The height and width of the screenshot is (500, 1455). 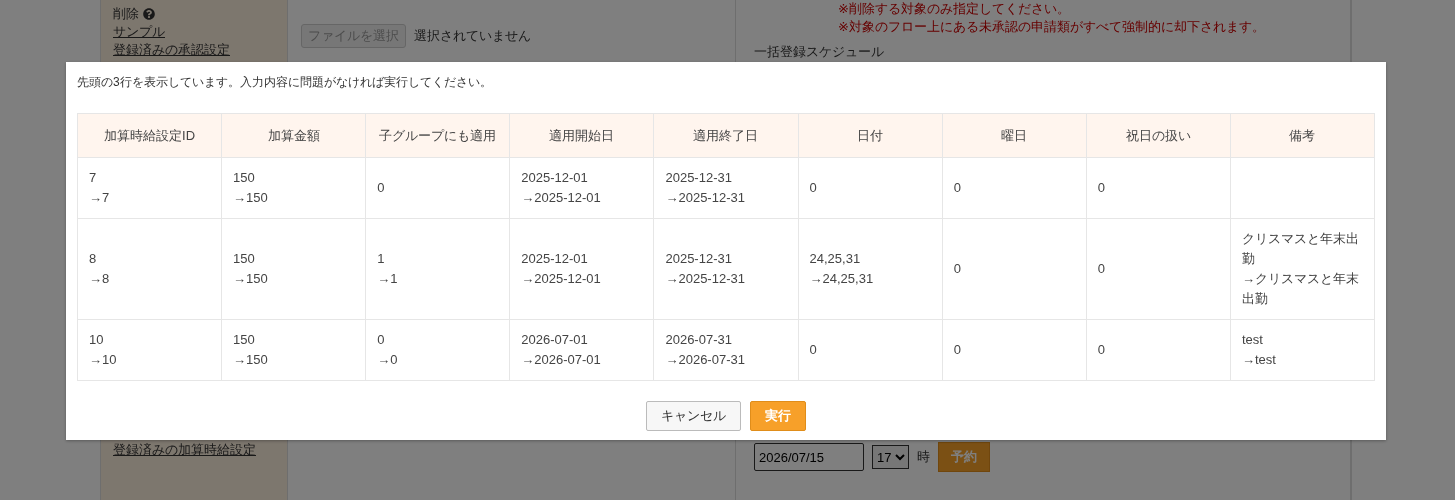 I want to click on column-header: 備考, so click(x=1302, y=135).